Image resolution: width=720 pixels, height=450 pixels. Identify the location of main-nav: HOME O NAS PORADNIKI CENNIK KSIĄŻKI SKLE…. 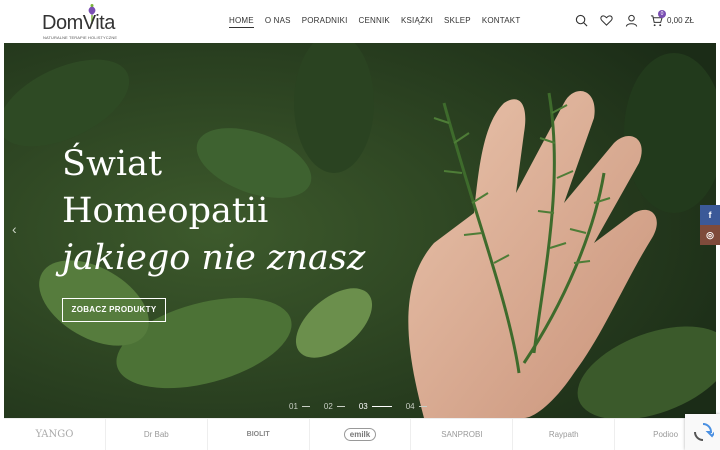
(374, 22).